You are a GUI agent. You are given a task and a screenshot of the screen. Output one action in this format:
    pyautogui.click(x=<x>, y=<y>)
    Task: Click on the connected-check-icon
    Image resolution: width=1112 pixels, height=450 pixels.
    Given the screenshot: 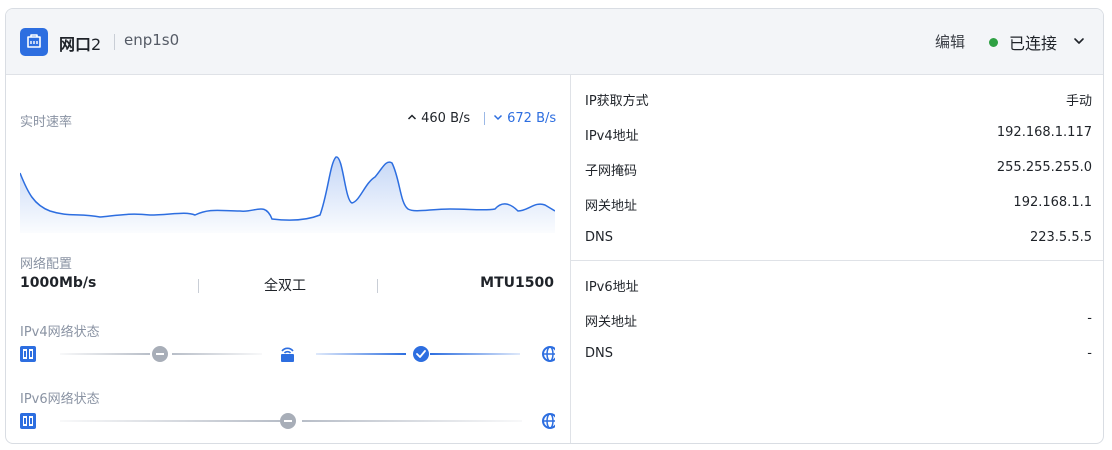 What is the action you would take?
    pyautogui.click(x=421, y=354)
    